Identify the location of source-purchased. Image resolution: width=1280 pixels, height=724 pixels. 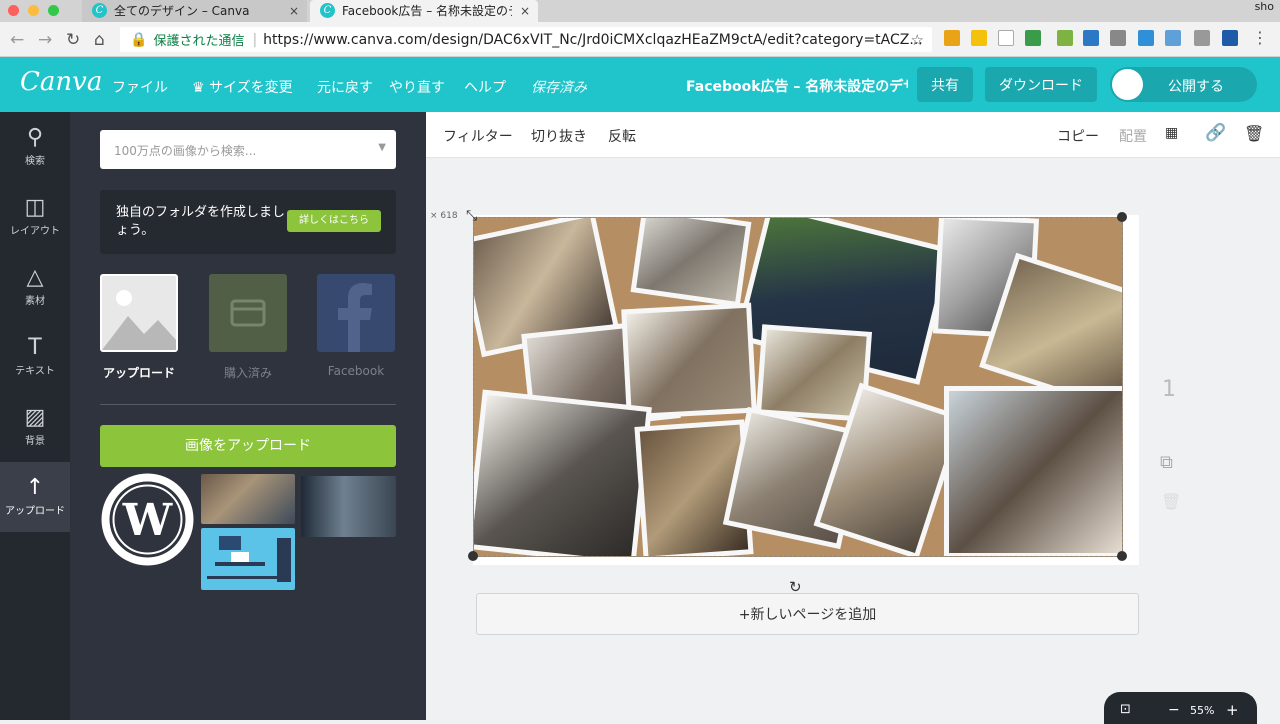
(248, 313).